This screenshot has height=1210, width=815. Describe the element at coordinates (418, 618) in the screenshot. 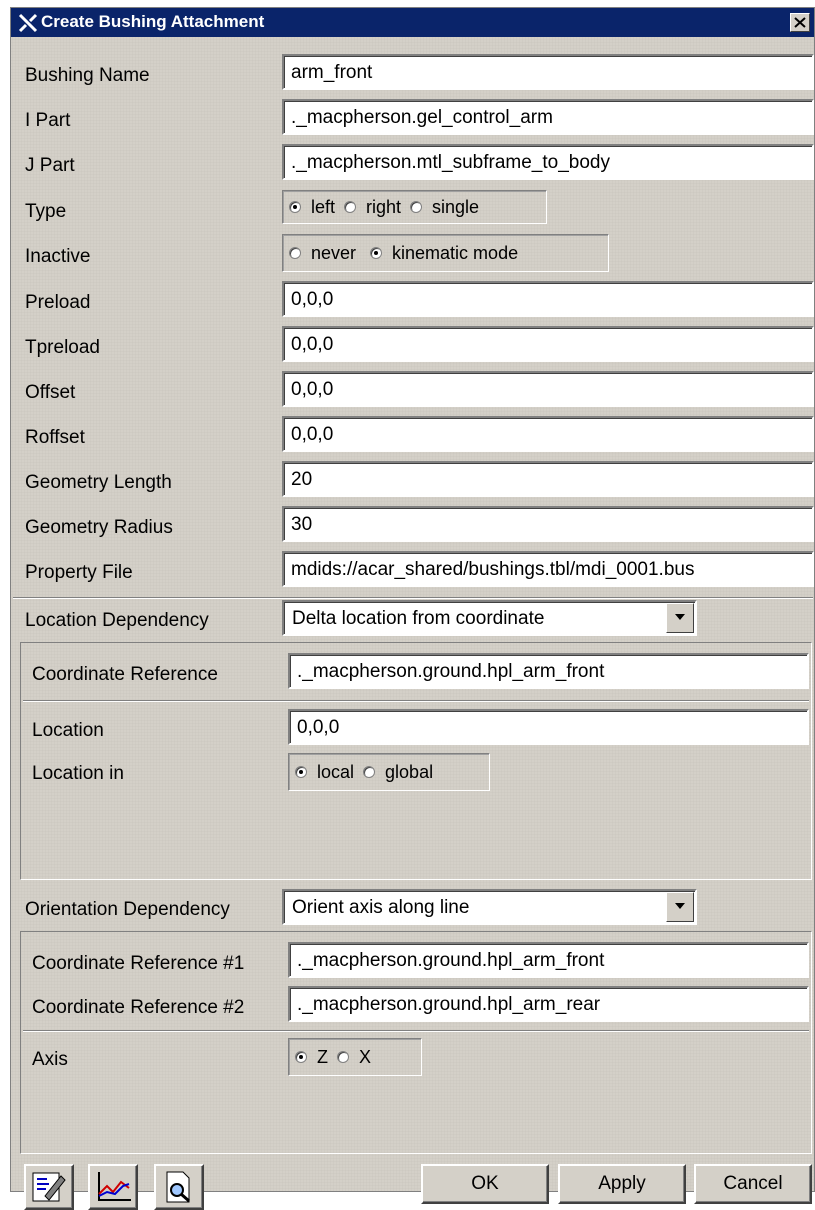

I see `location-dependency-value: Delta location from coordinate` at that location.